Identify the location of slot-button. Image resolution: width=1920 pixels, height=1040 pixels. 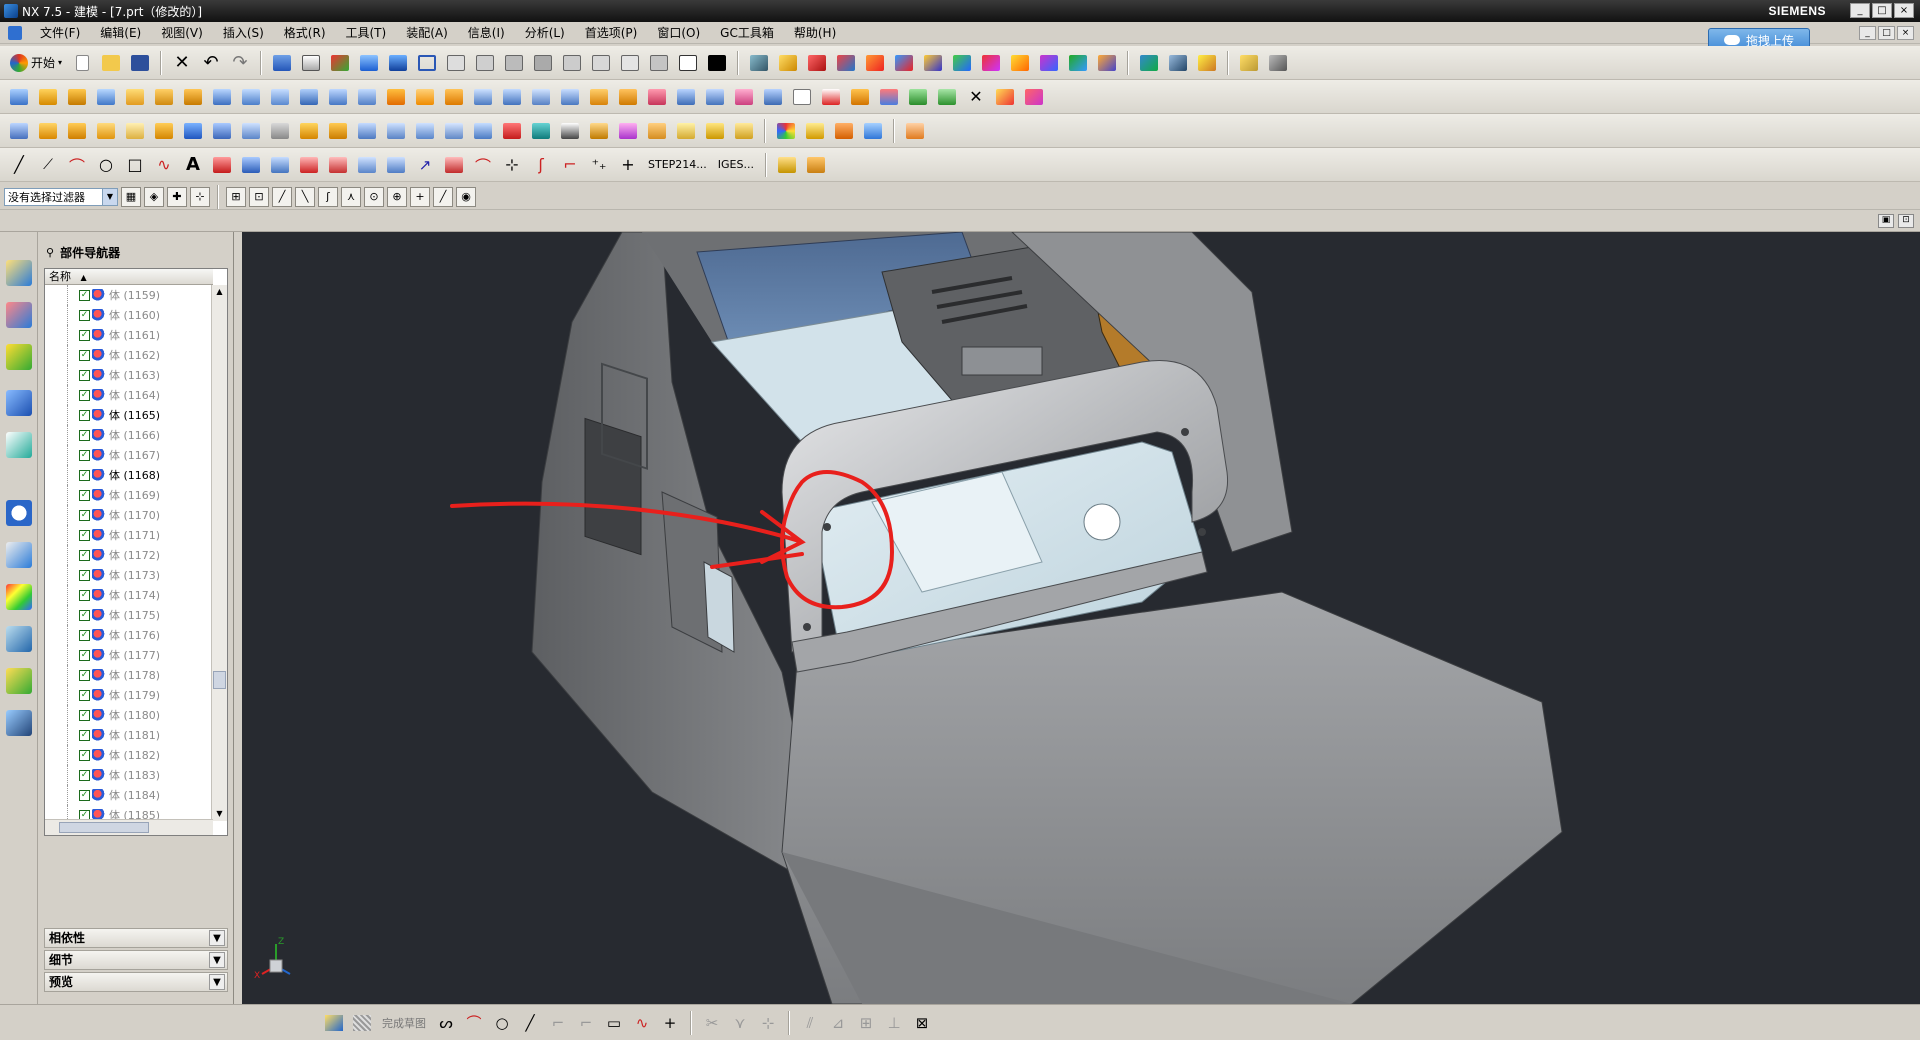
(338, 97).